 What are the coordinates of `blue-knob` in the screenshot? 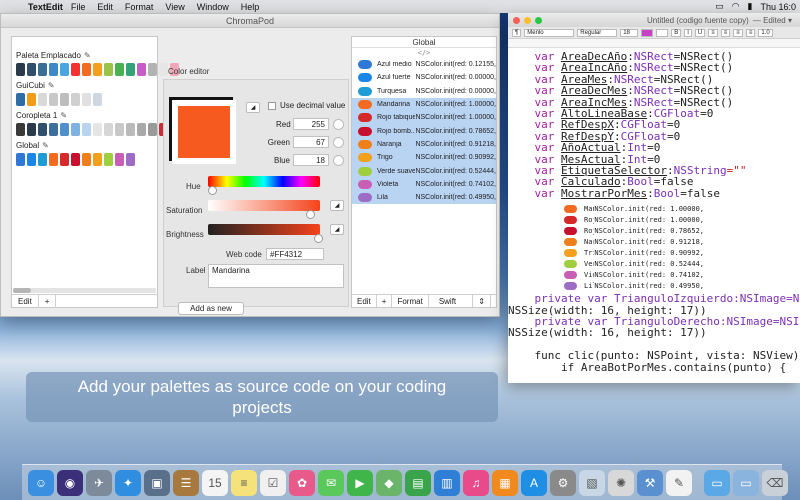 It's located at (338, 160).